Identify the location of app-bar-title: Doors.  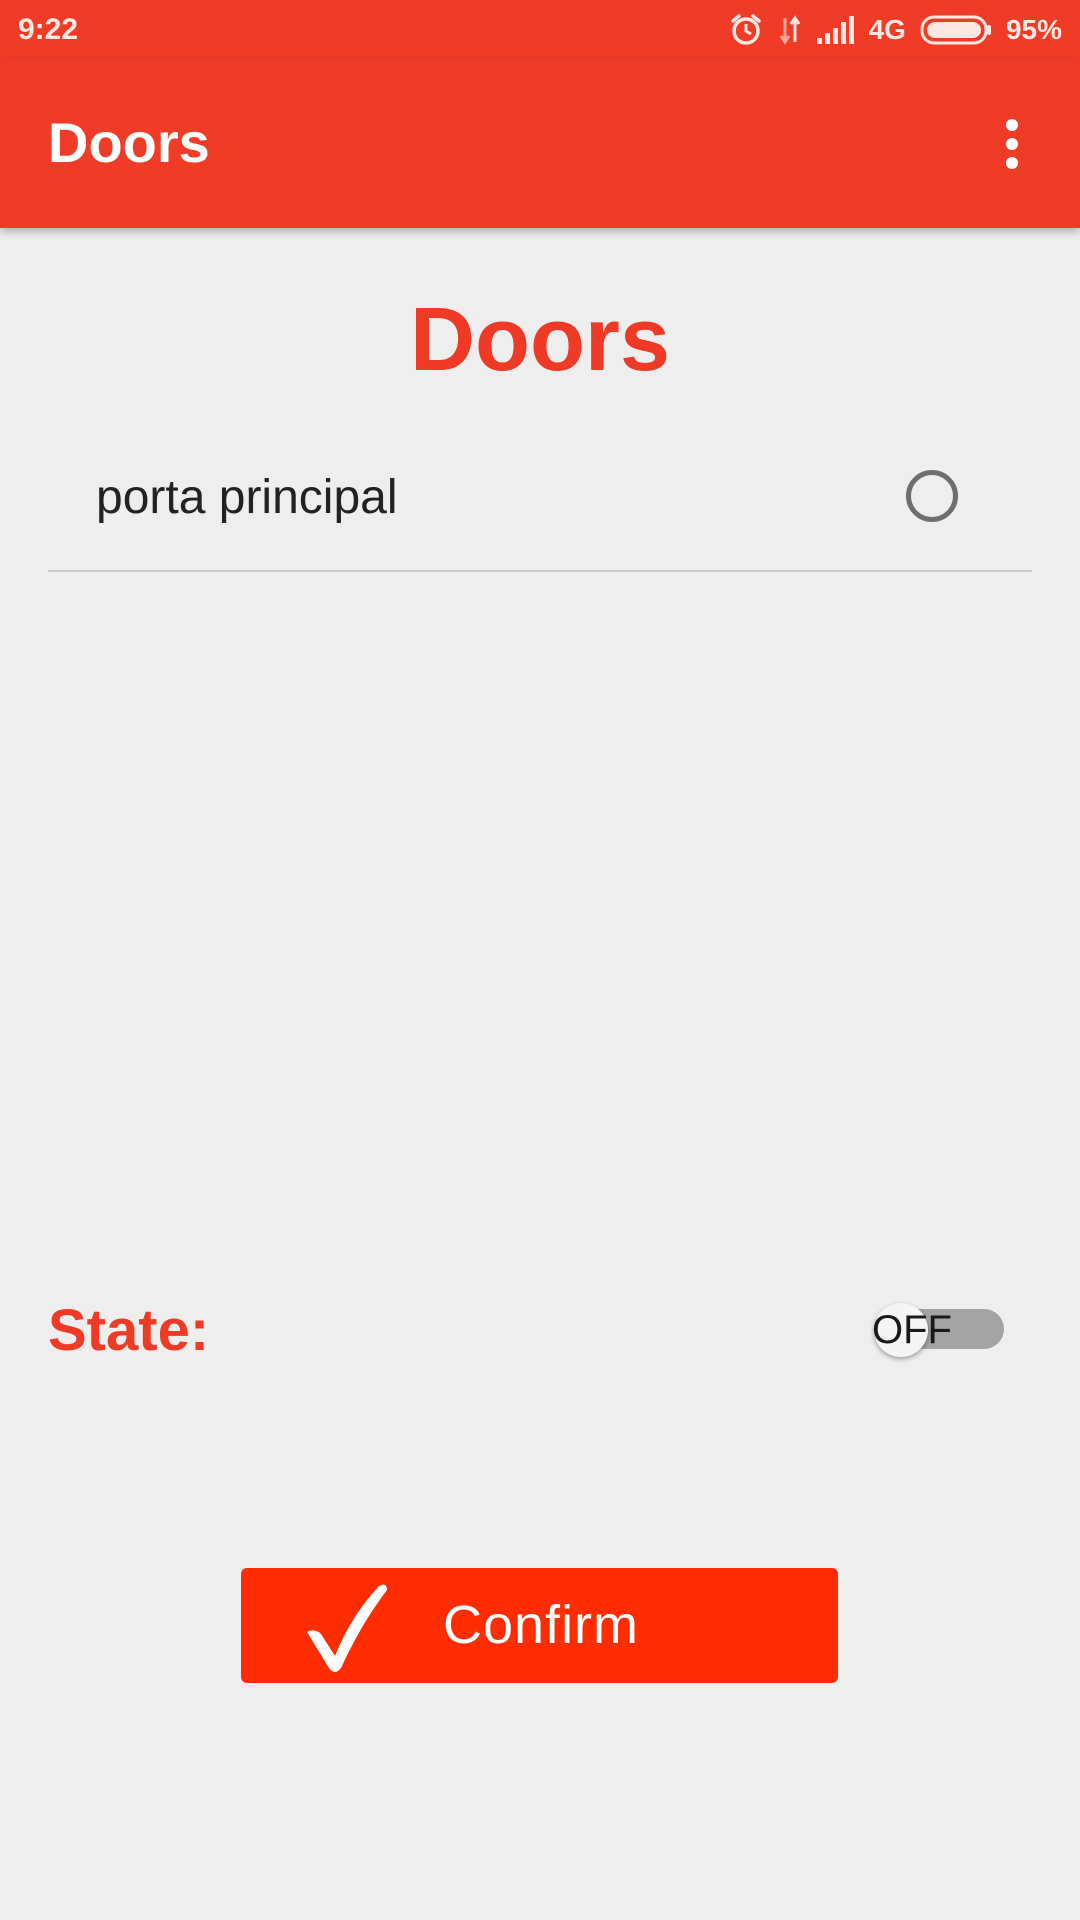
(129, 142).